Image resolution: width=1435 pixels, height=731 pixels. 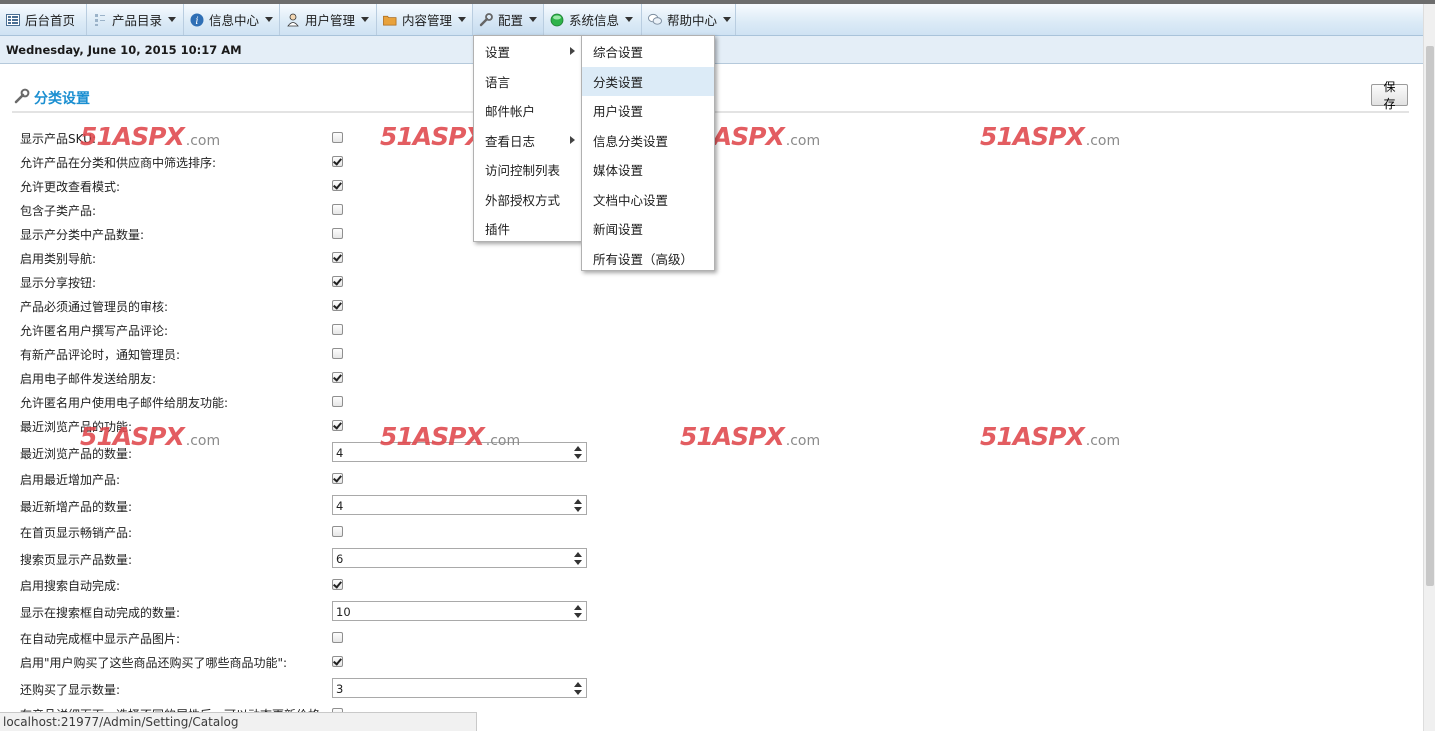 I want to click on setting-label: 最近新增产品的数量:, so click(x=76, y=507).